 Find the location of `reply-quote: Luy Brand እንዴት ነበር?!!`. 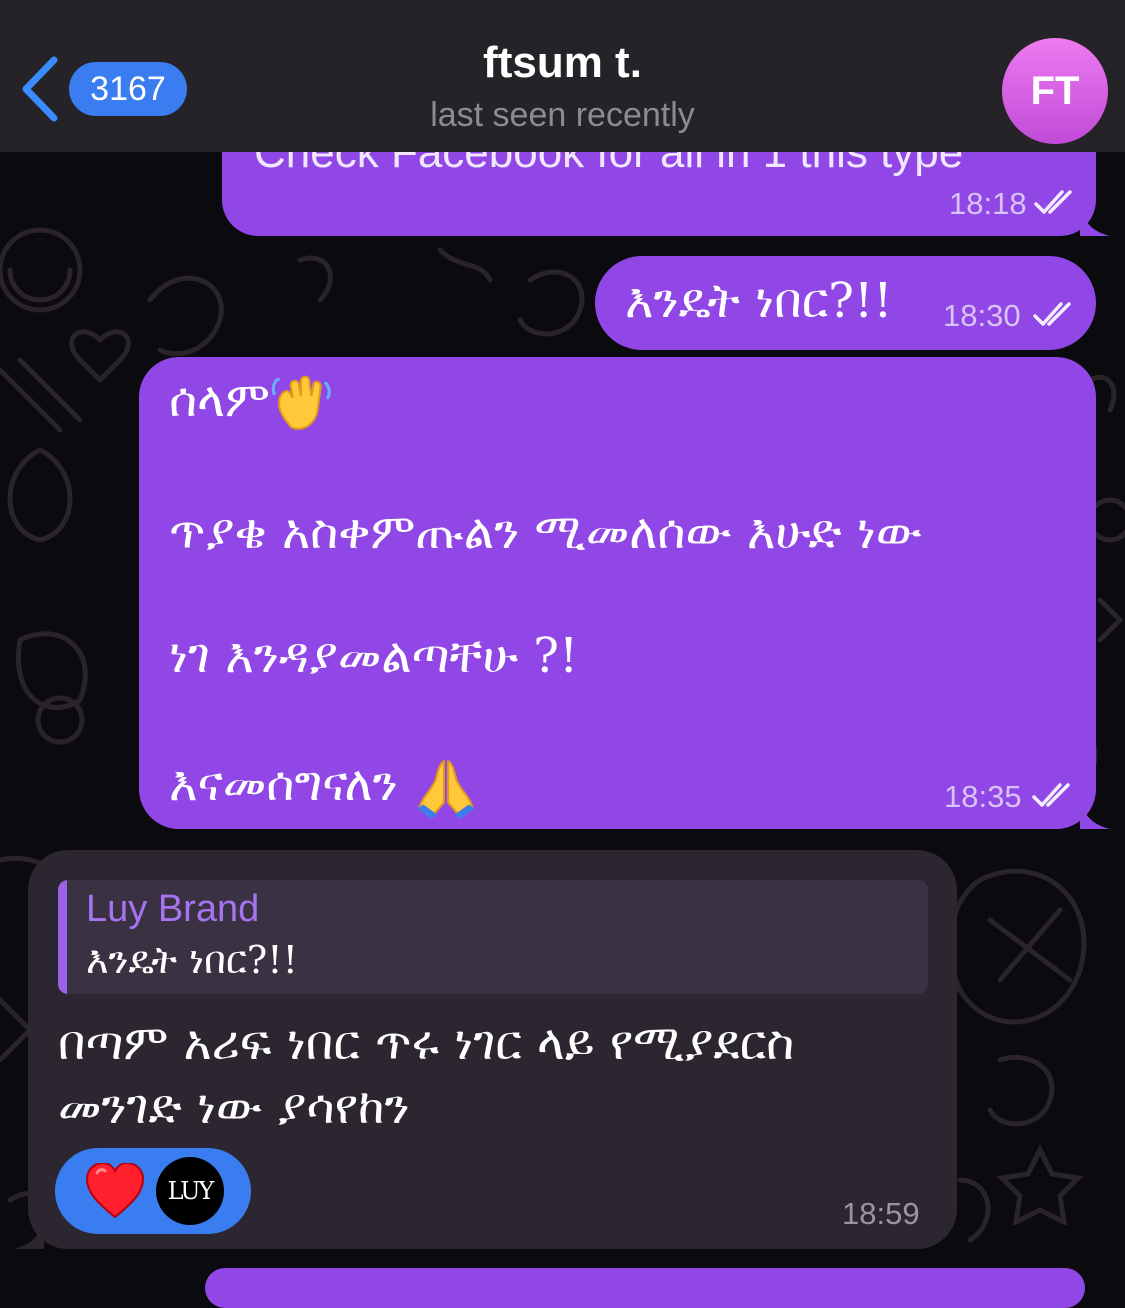

reply-quote: Luy Brand እንዴት ነበር?!! is located at coordinates (493, 937).